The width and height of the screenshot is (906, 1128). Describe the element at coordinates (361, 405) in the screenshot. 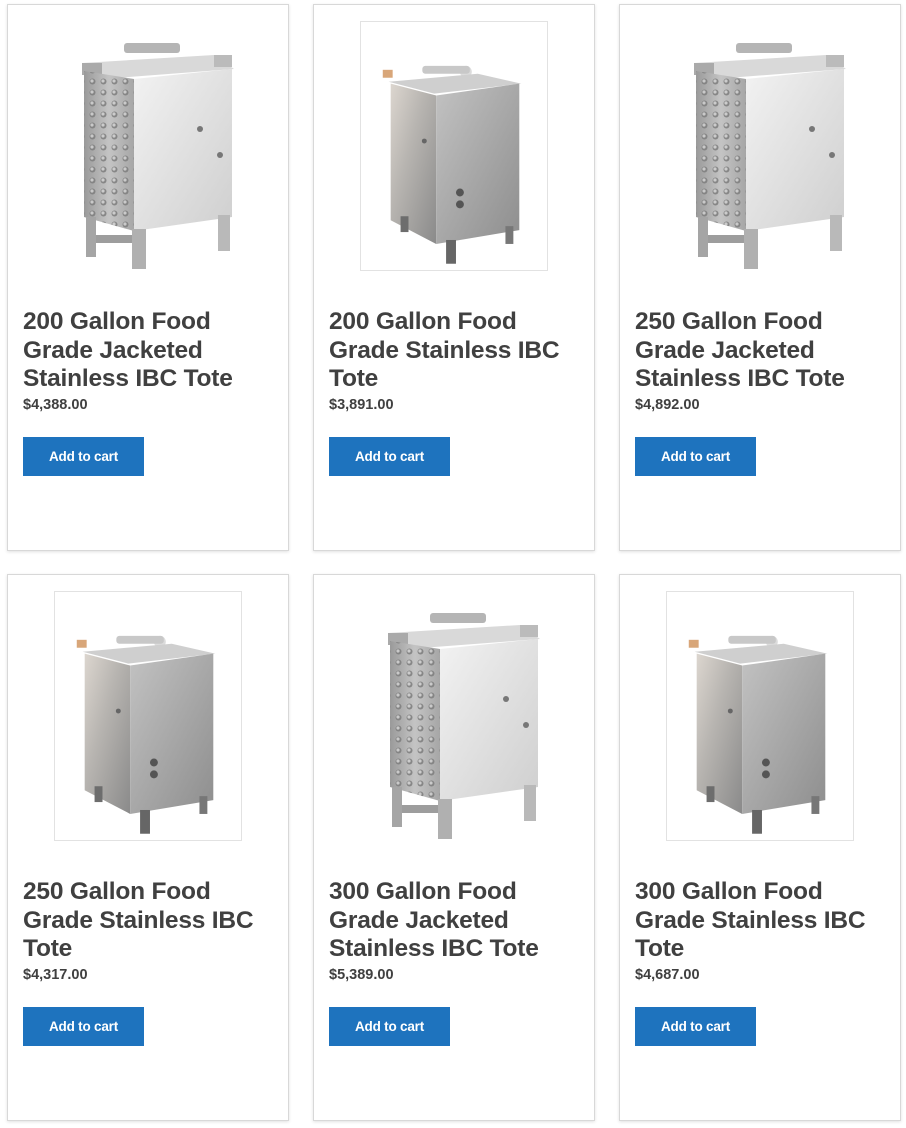

I see `product-price: $3,891.00` at that location.